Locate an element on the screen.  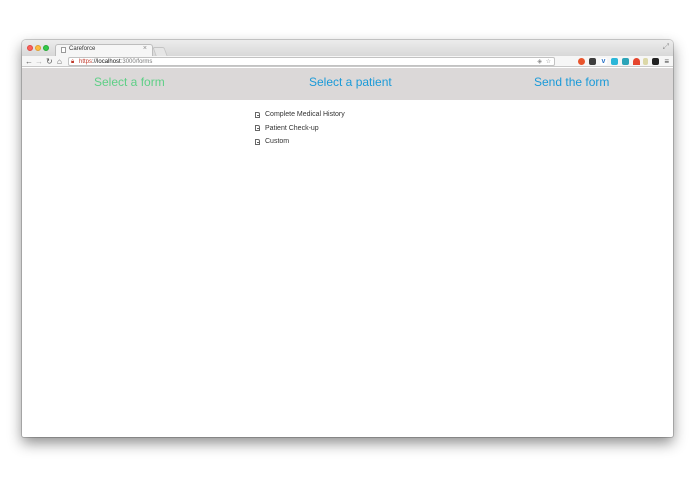
extension-red-icon is located at coordinates (636, 61).